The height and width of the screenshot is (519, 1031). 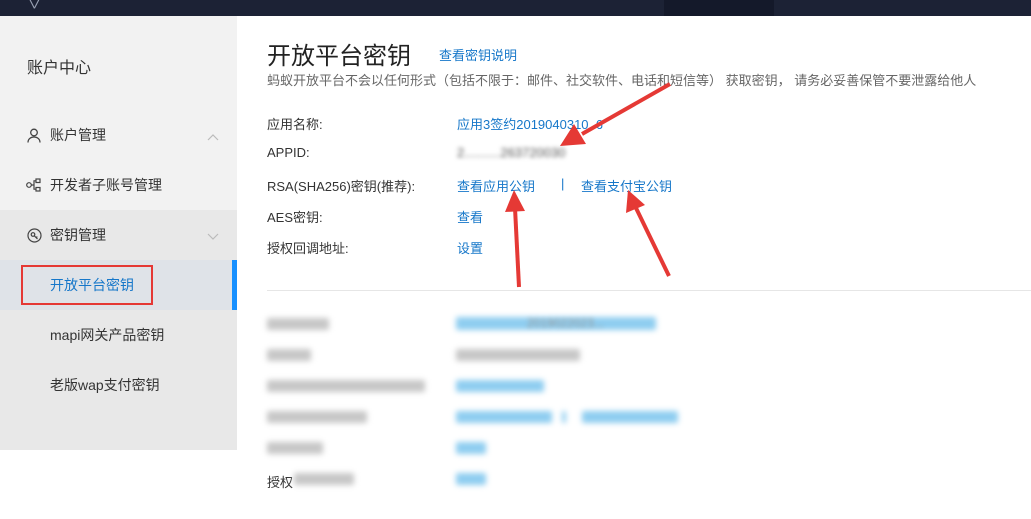 What do you see at coordinates (470, 216) in the screenshot?
I see `view-aes-key-link: 查看` at bounding box center [470, 216].